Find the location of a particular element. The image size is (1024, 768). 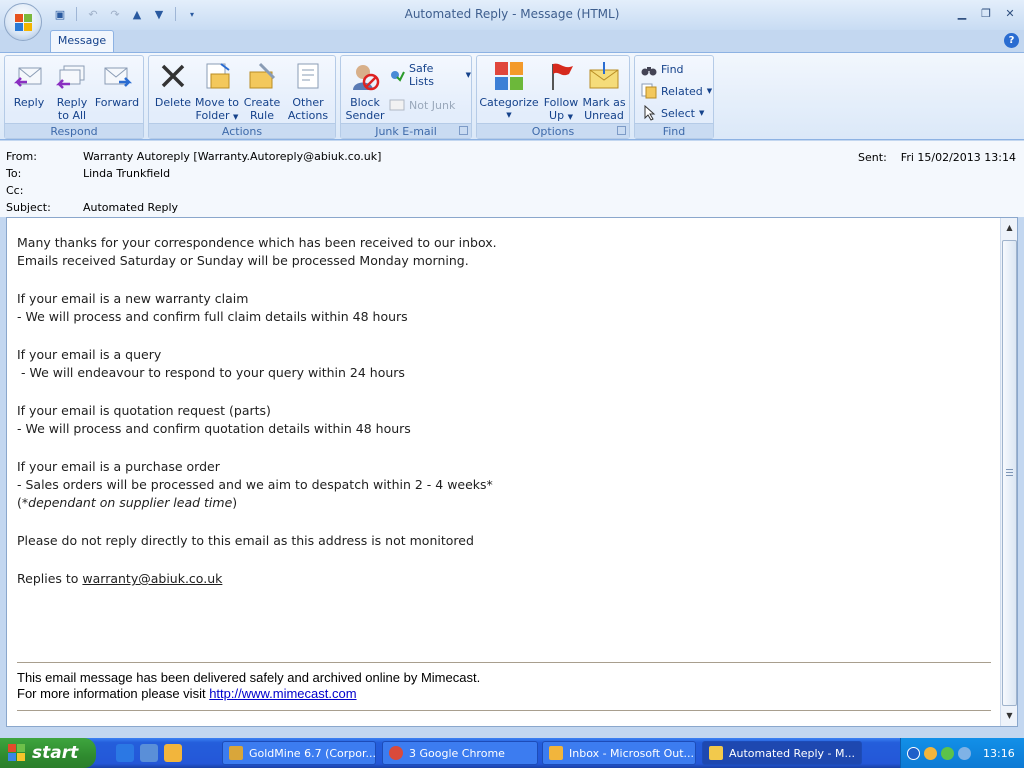

binoculars-icon is located at coordinates (649, 69).